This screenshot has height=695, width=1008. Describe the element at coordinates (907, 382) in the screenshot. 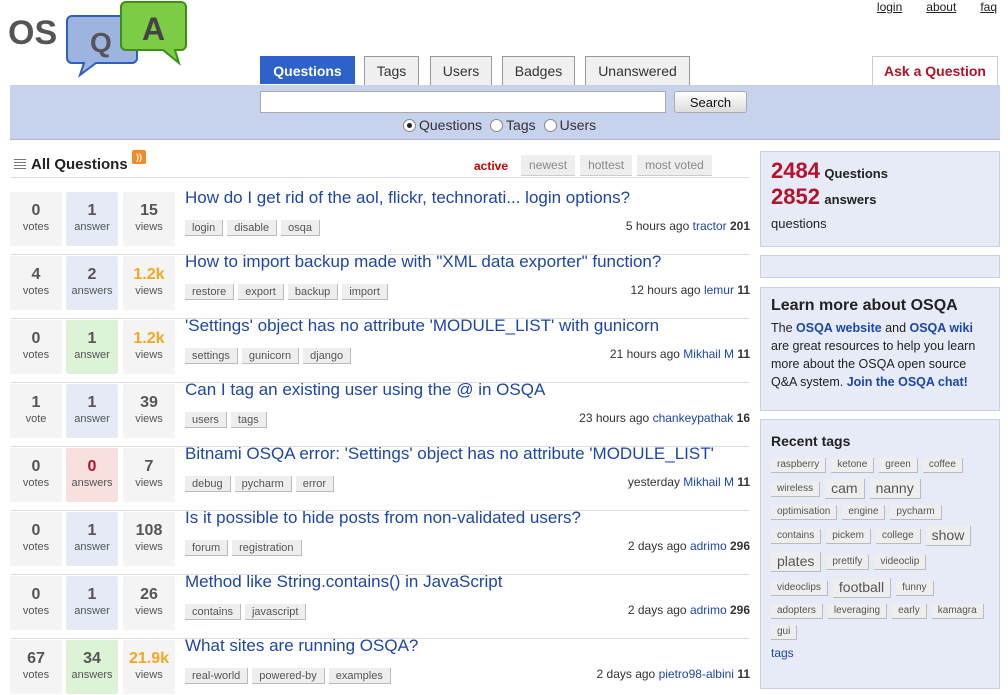

I see `osqa-chat-link: Join the OSQA chat!` at that location.